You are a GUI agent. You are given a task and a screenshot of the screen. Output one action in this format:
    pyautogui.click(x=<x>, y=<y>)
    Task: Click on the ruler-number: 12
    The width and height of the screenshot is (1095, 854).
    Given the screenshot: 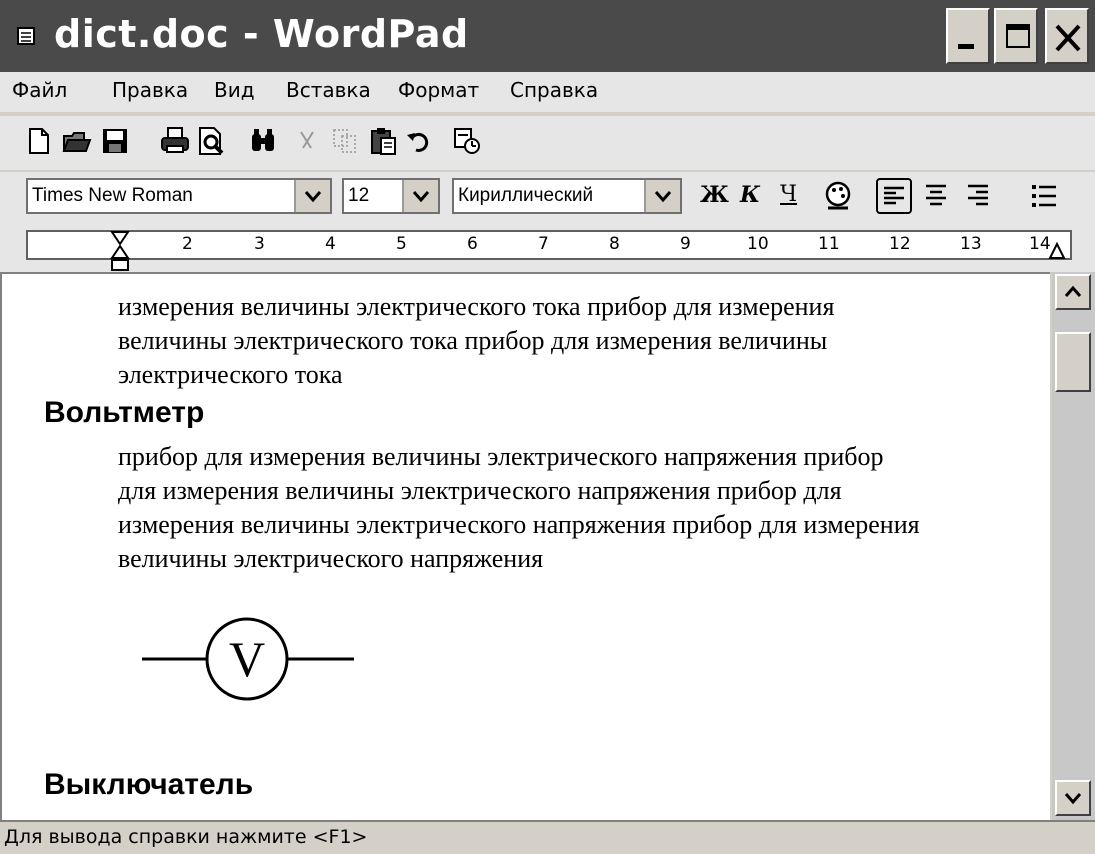 What is the action you would take?
    pyautogui.click(x=900, y=244)
    